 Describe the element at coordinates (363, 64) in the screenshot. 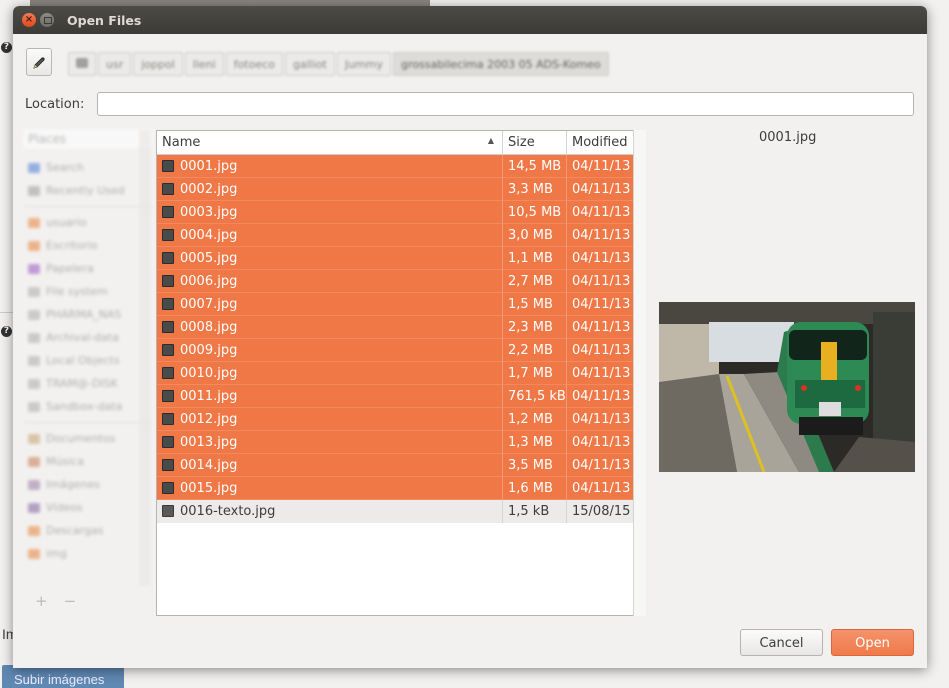

I see `path-crumb: Jummy` at that location.